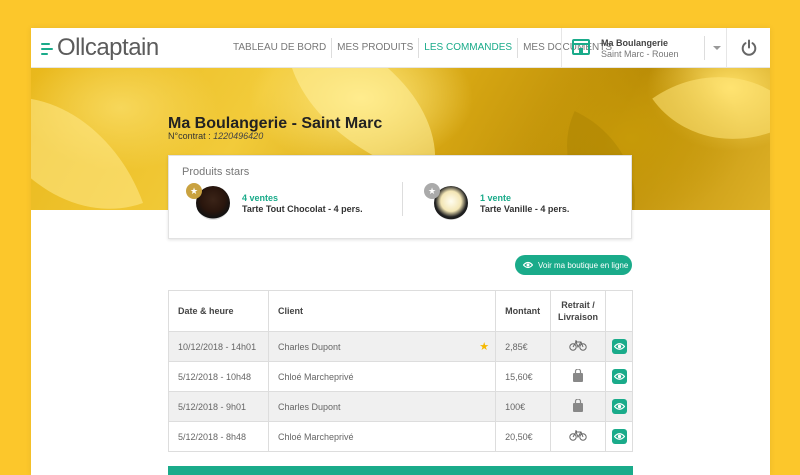 This screenshot has height=475, width=800. Describe the element at coordinates (524, 202) in the screenshot. I see `star-product-2: ★ 1 vente Tarte Vanille - 4 pers.` at that location.